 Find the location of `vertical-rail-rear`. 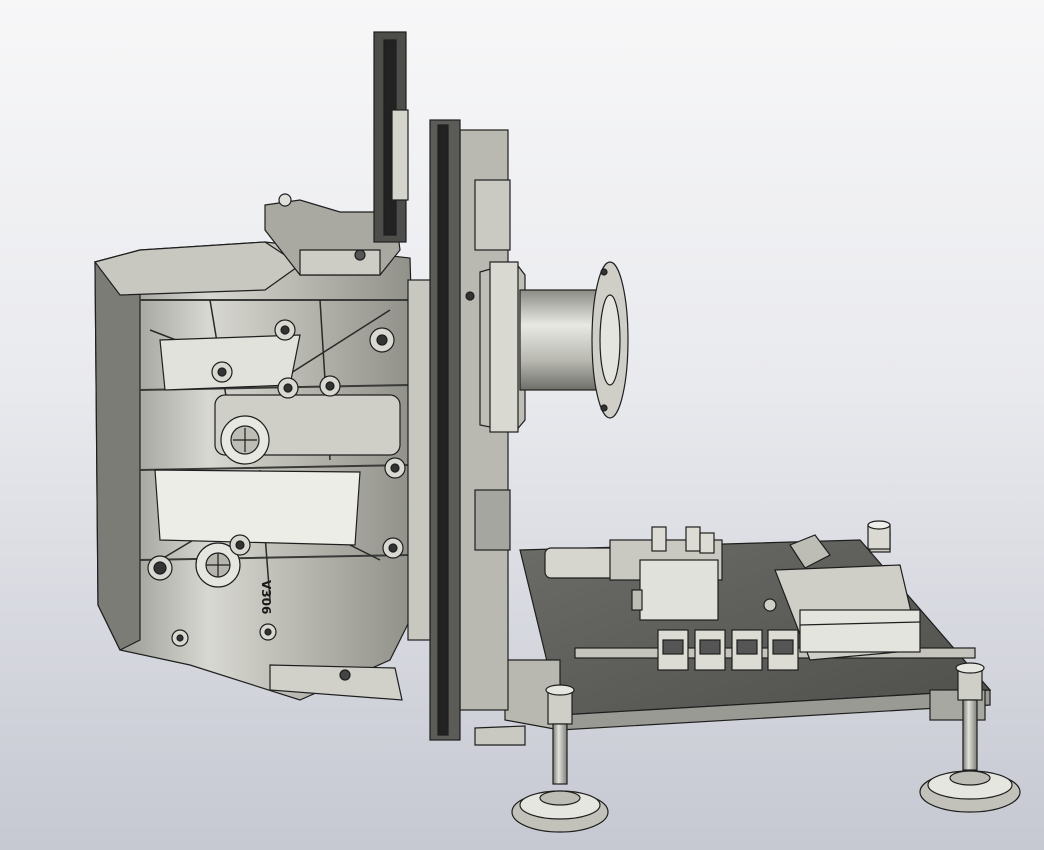

vertical-rail-rear is located at coordinates (391, 137).